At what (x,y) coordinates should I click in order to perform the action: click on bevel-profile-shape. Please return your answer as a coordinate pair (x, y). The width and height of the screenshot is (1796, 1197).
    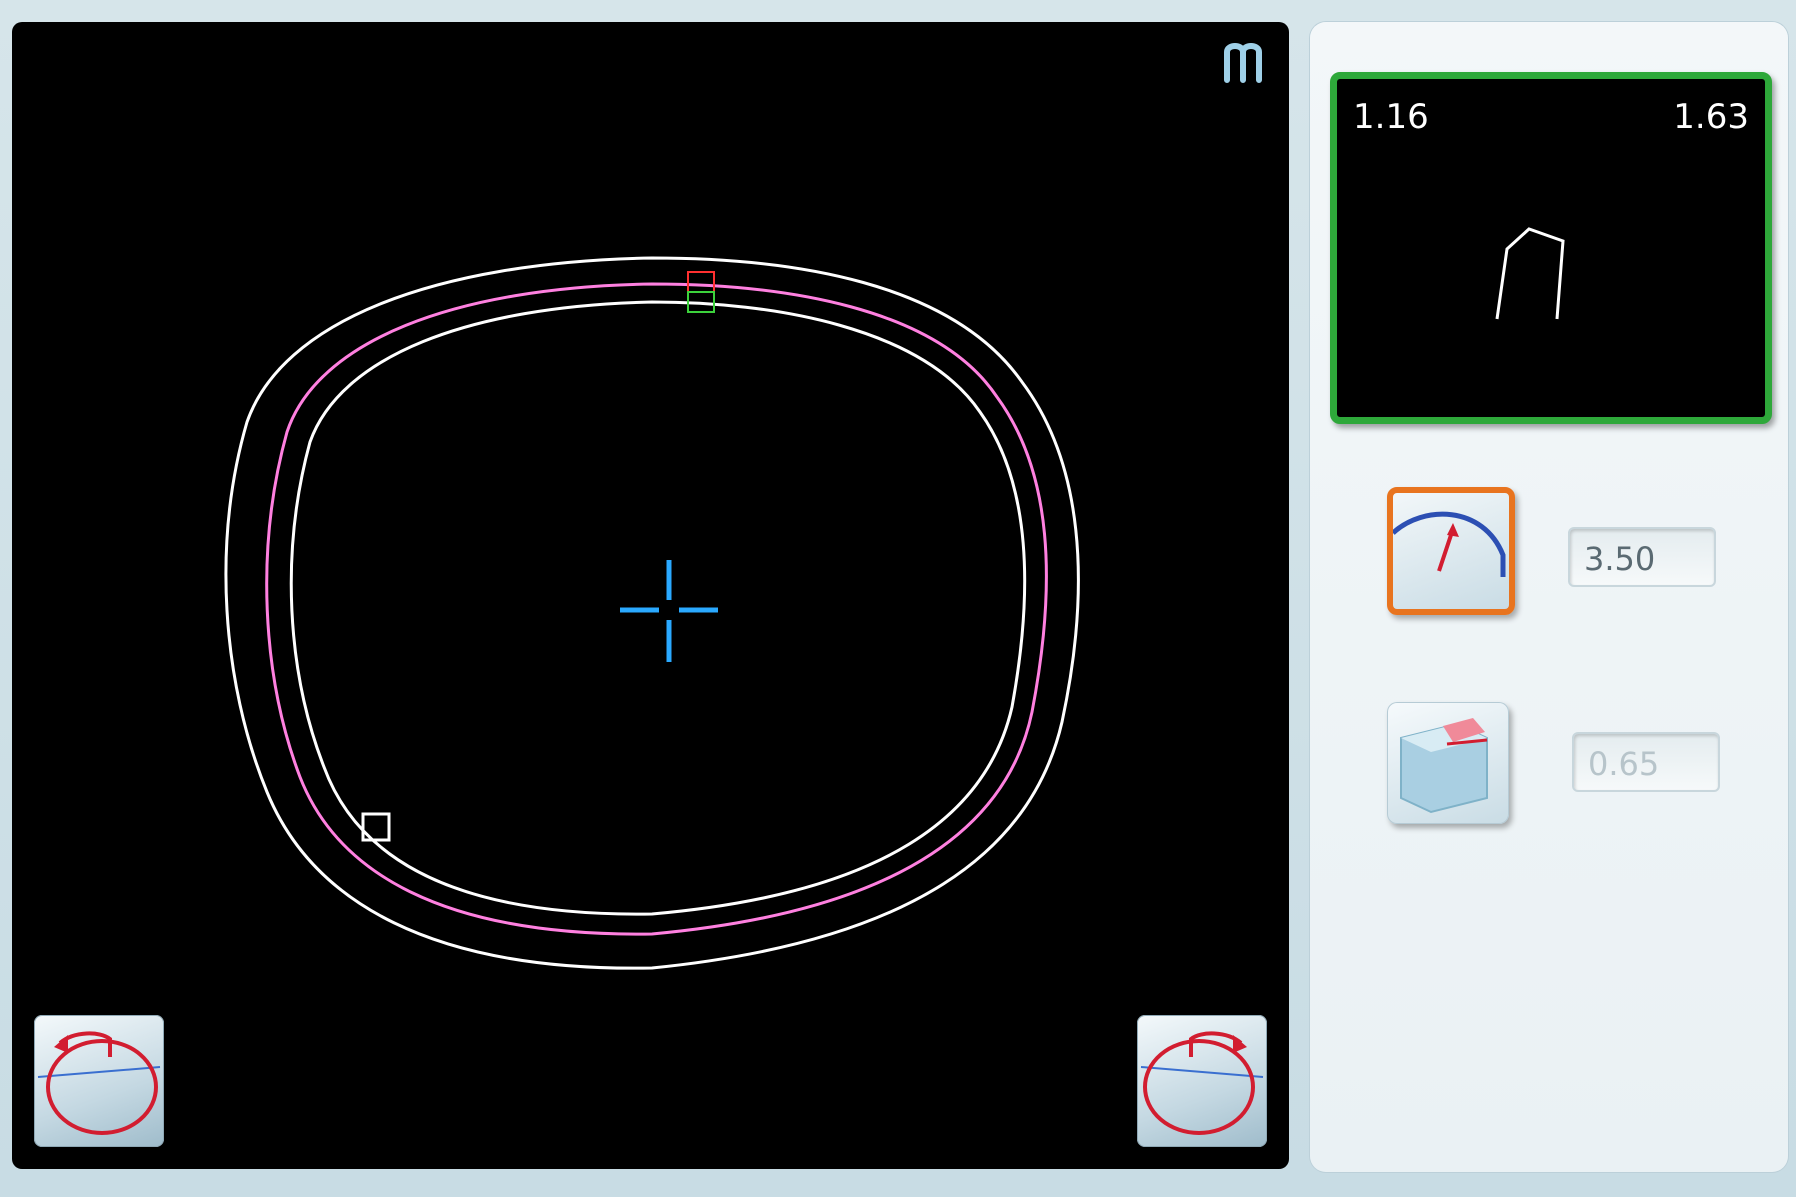
    Looking at the image, I should click on (1530, 273).